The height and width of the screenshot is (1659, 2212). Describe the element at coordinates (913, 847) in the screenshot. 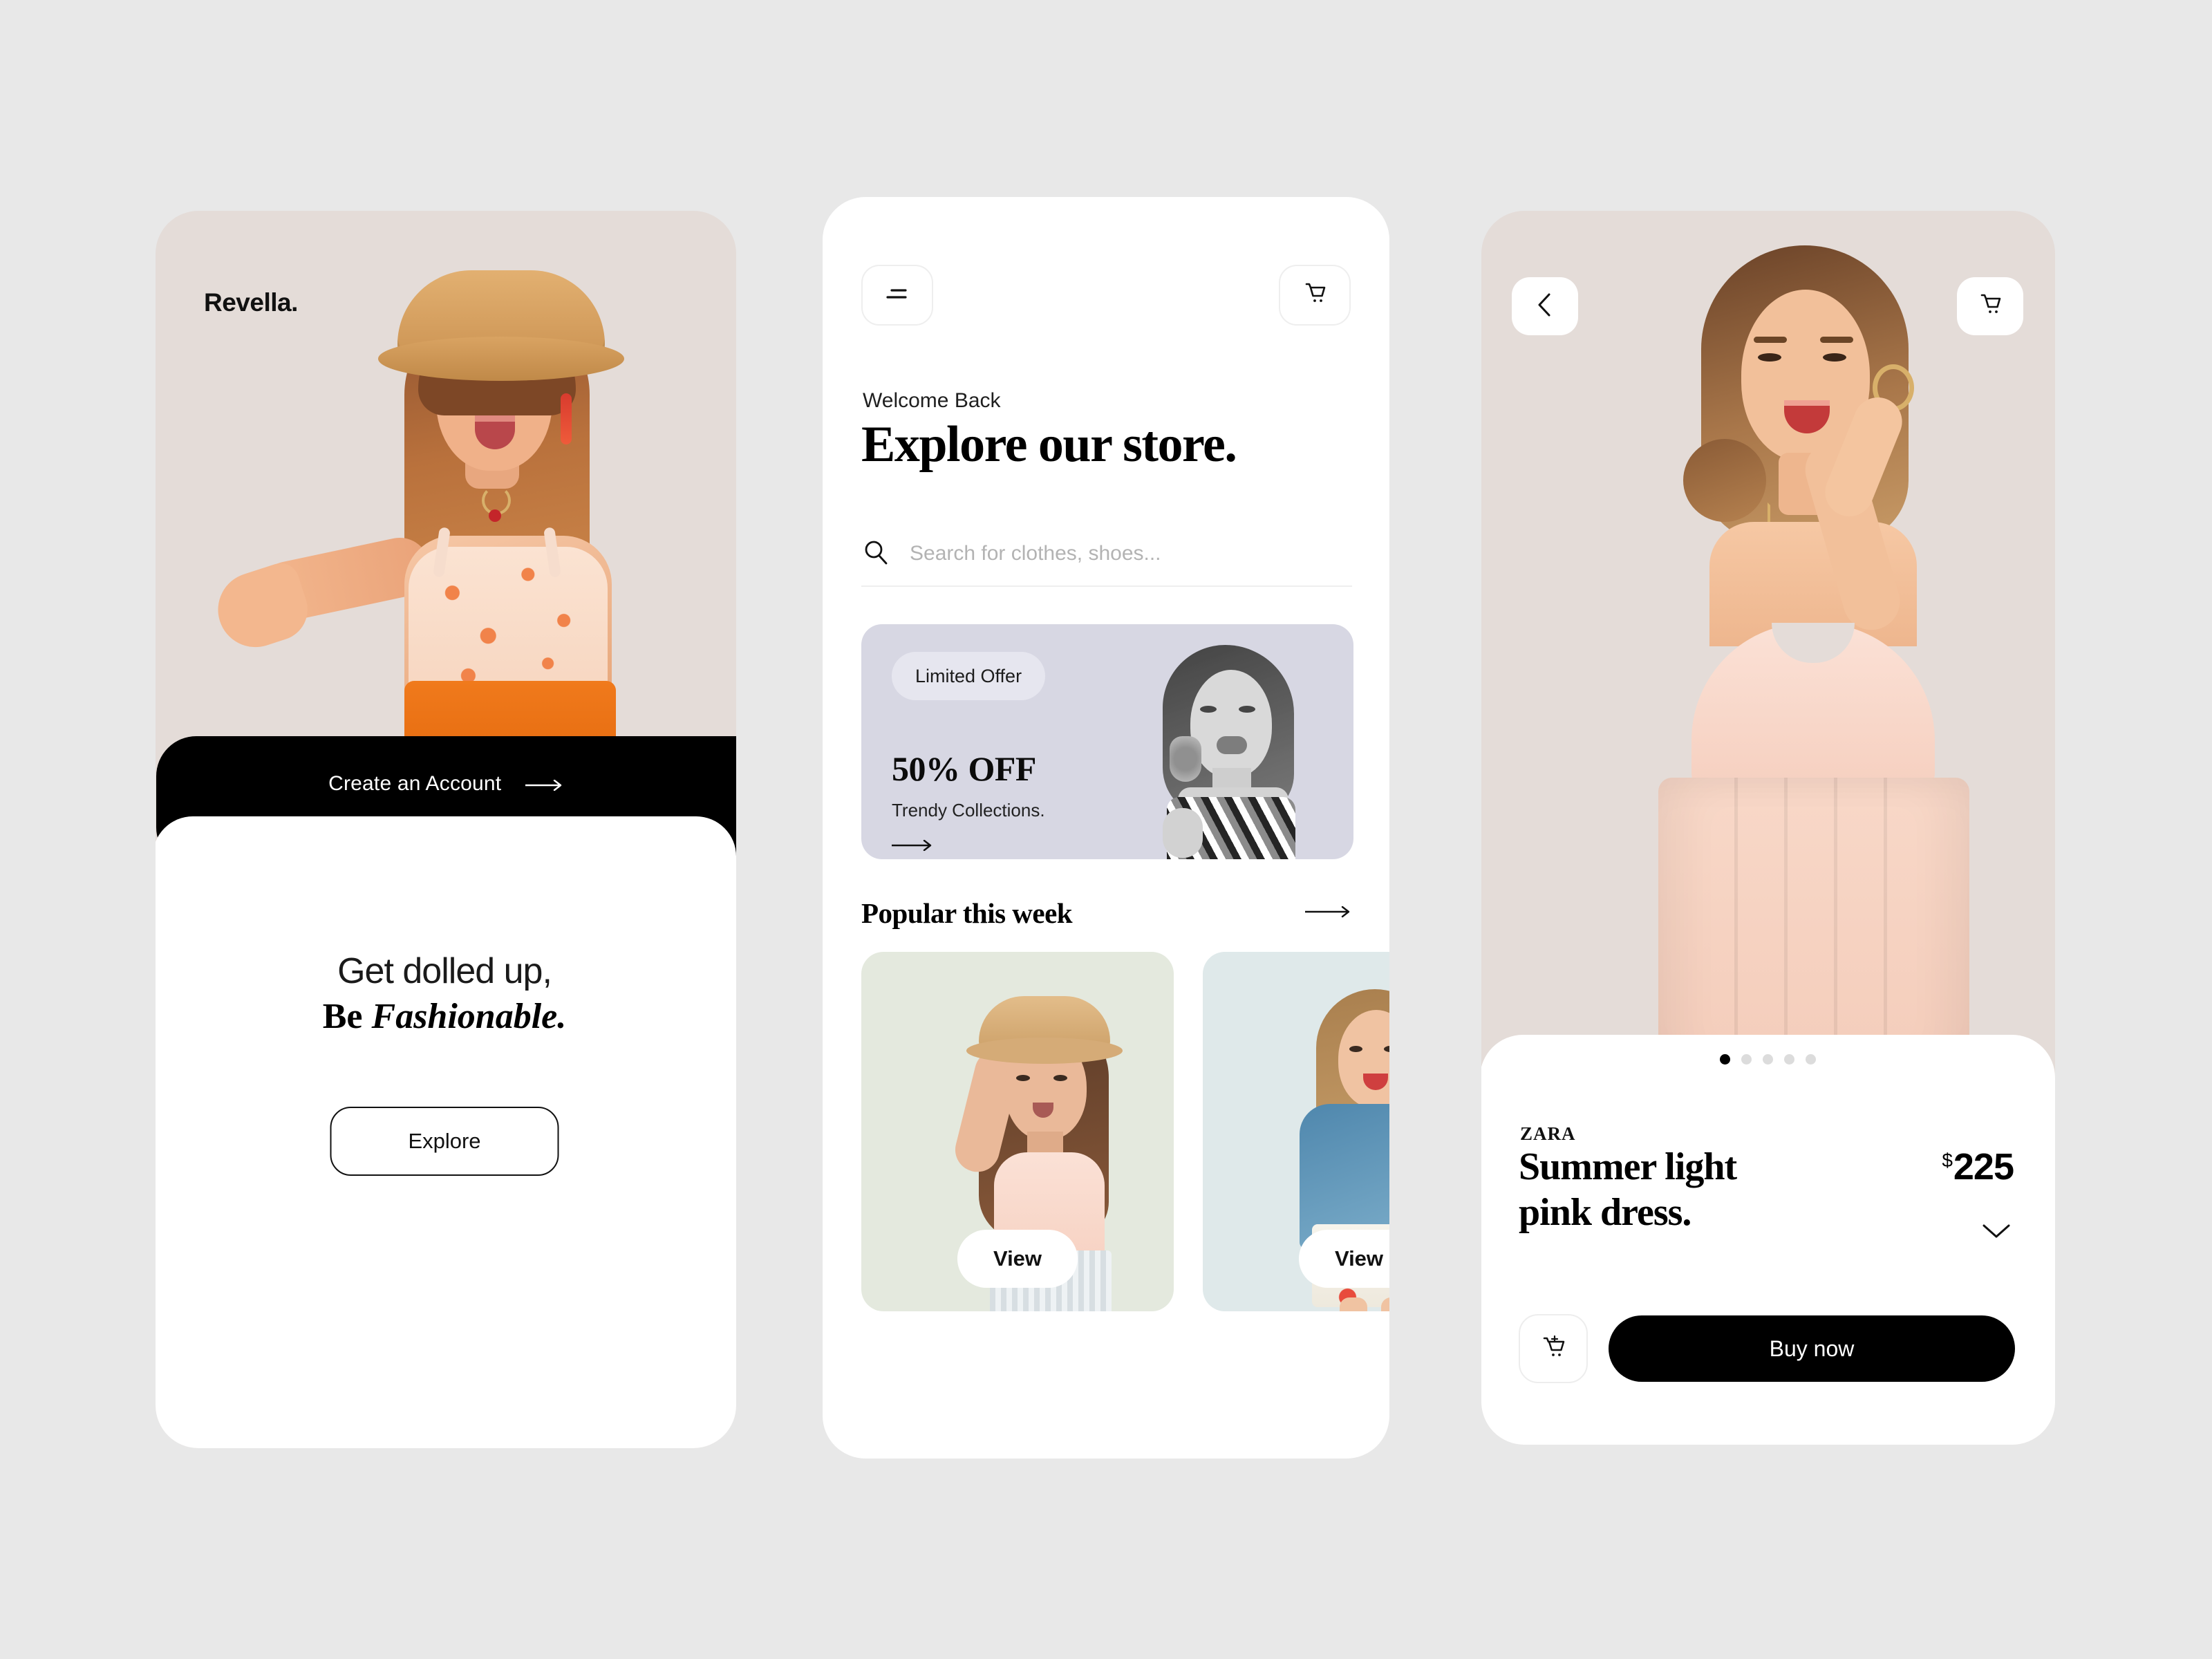

I see `banner-arrow-right-icon` at that location.